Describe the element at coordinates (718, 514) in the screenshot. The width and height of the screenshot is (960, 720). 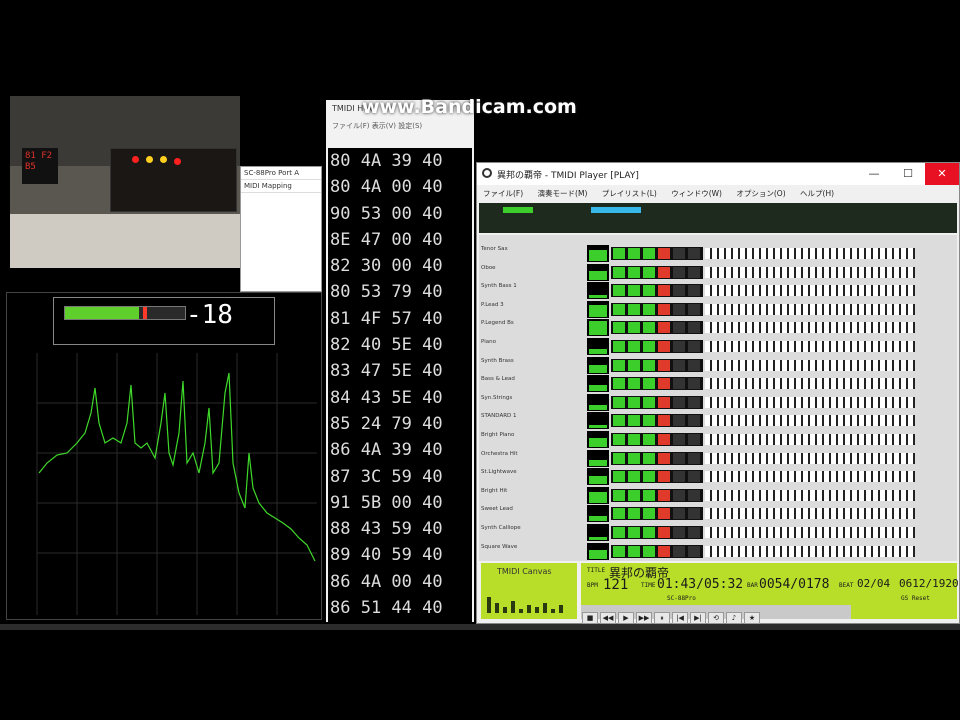
I see `channel-row: Sweet Lead` at that location.